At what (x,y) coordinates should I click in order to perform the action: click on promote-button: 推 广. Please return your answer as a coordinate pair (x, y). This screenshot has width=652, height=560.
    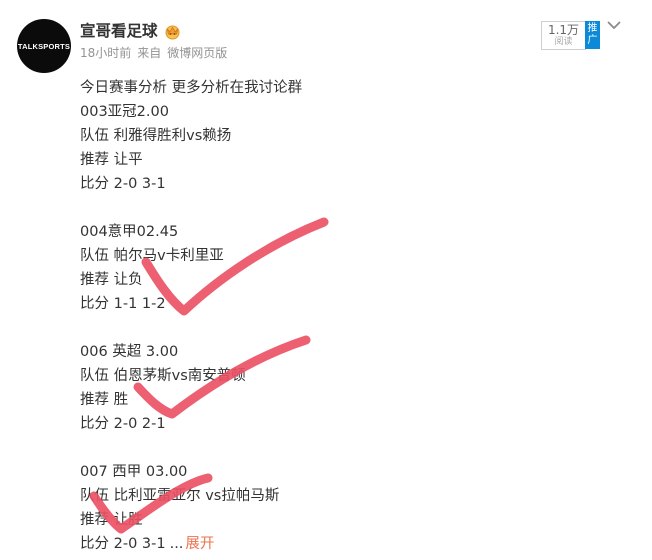
    Looking at the image, I should click on (592, 35).